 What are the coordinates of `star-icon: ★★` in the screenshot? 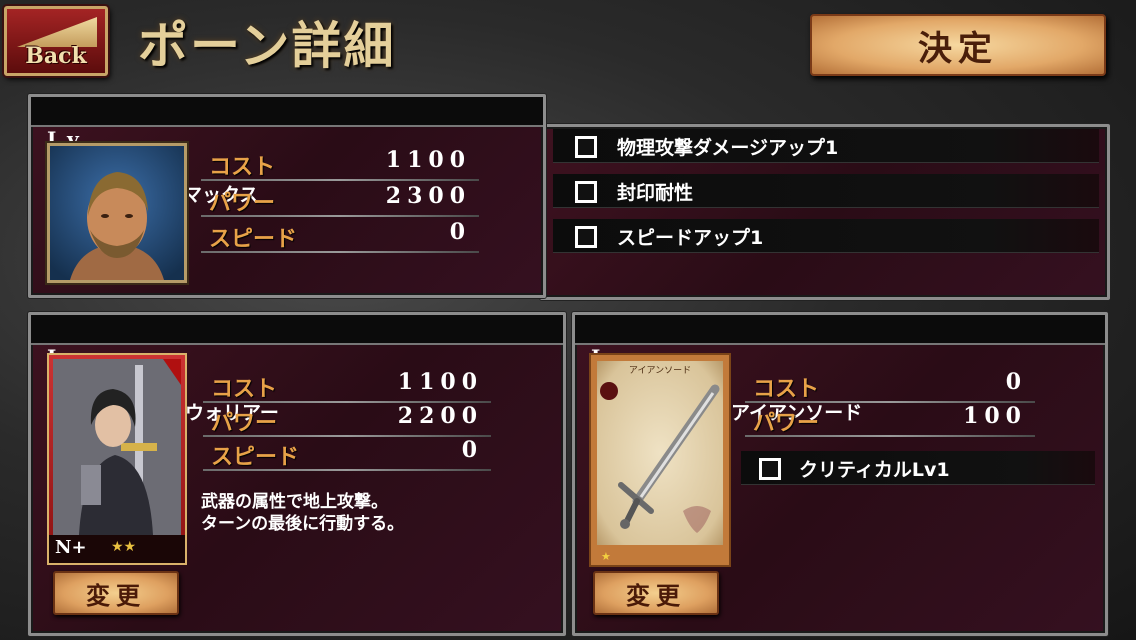 It's located at (124, 547).